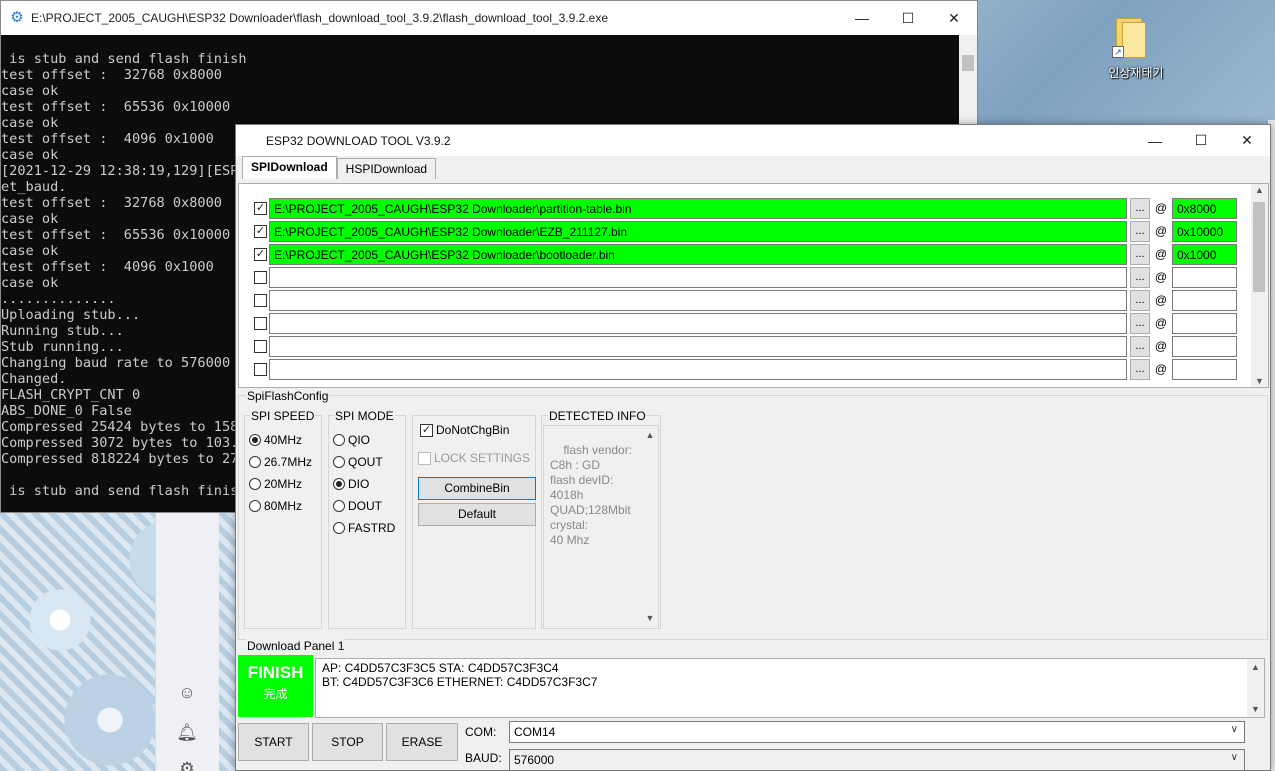 The image size is (1275, 771). I want to click on offset-input: 0x10000, so click(1204, 231).